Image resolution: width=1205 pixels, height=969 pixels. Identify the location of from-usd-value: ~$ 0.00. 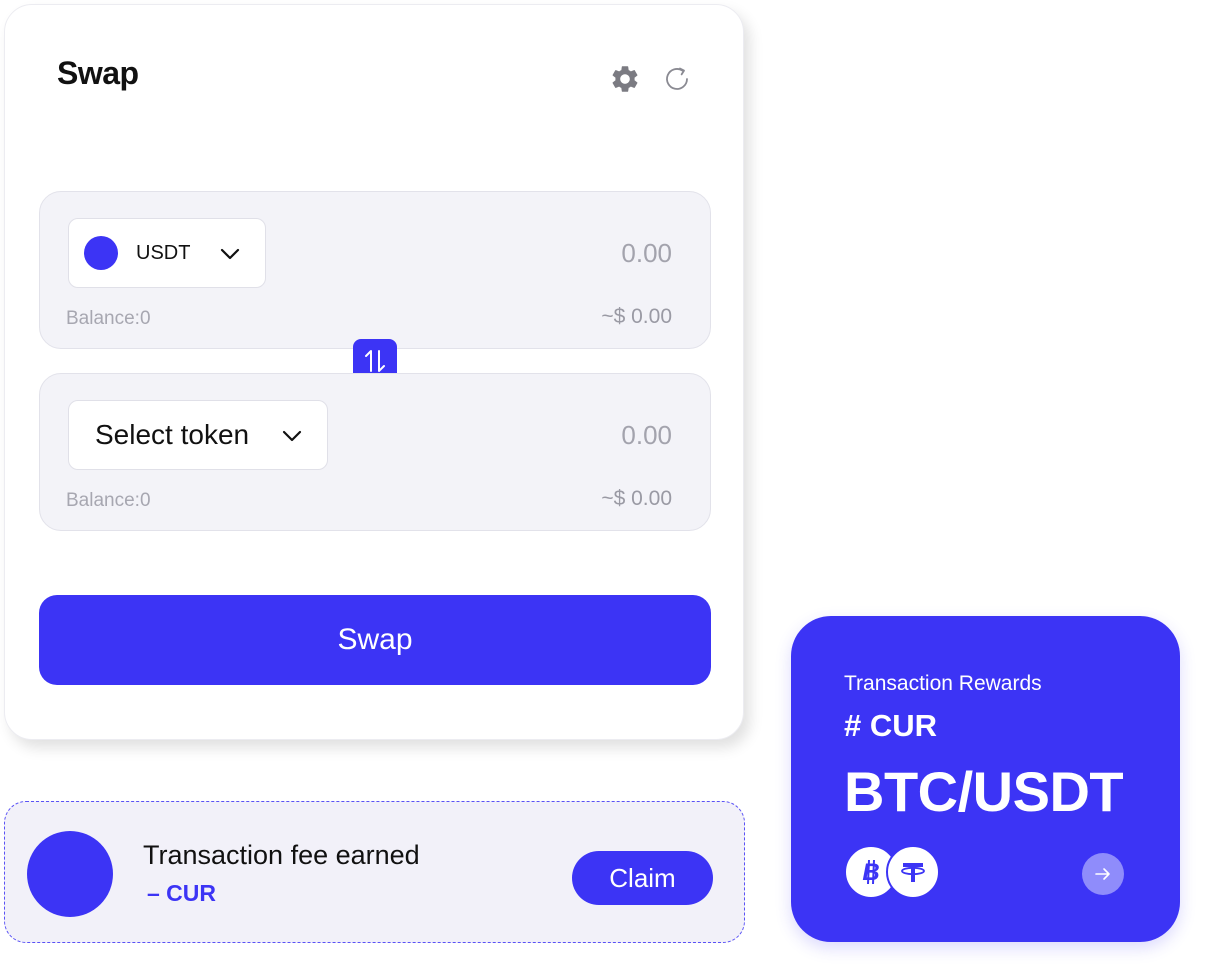
(636, 316).